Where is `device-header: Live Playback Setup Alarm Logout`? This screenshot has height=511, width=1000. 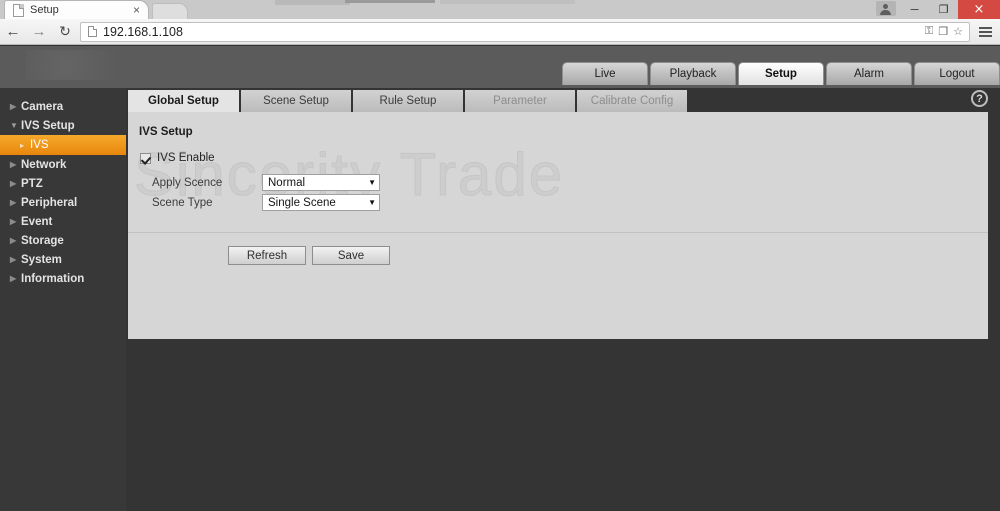
device-header: Live Playback Setup Alarm Logout is located at coordinates (500, 67).